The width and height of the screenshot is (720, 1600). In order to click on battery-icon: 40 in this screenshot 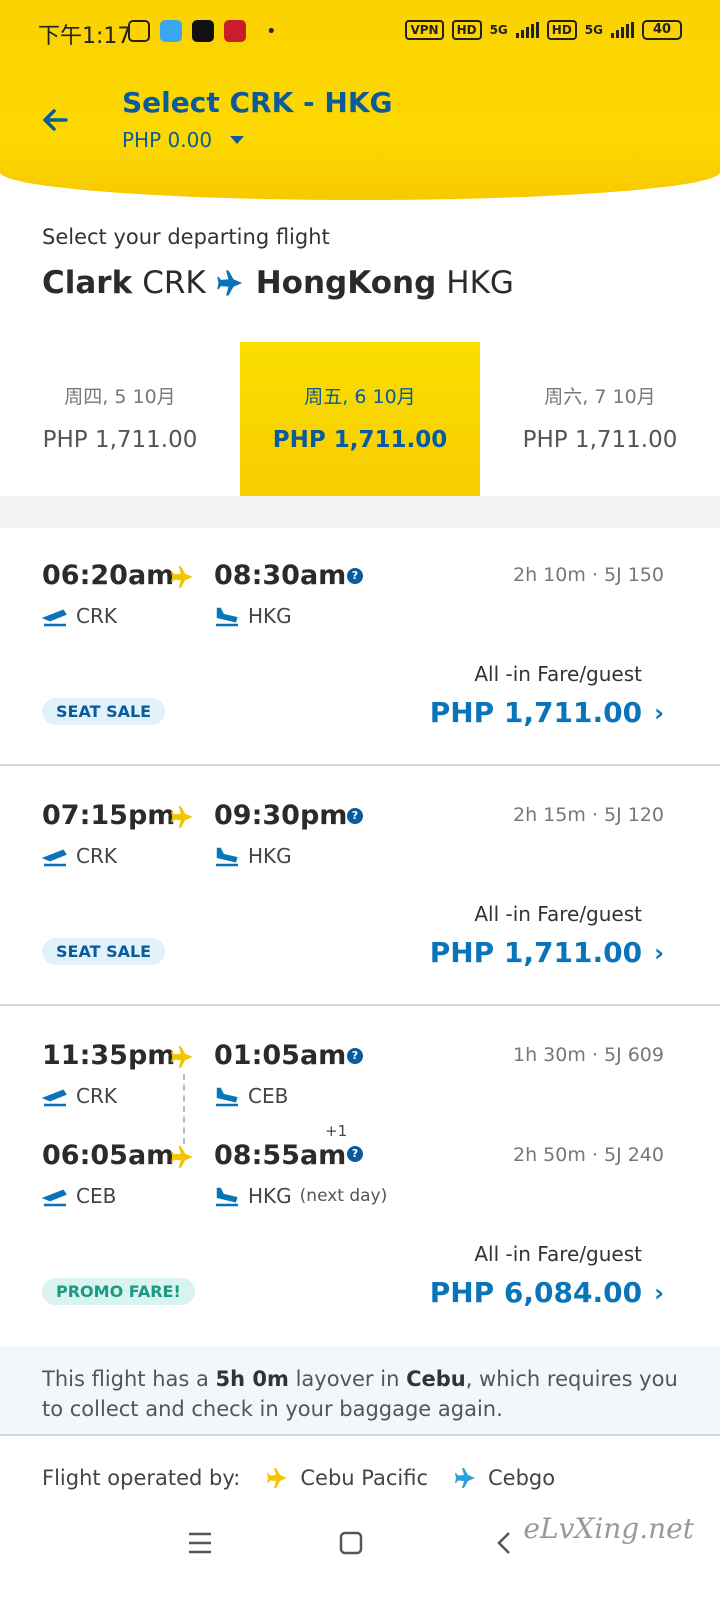, I will do `click(662, 30)`.